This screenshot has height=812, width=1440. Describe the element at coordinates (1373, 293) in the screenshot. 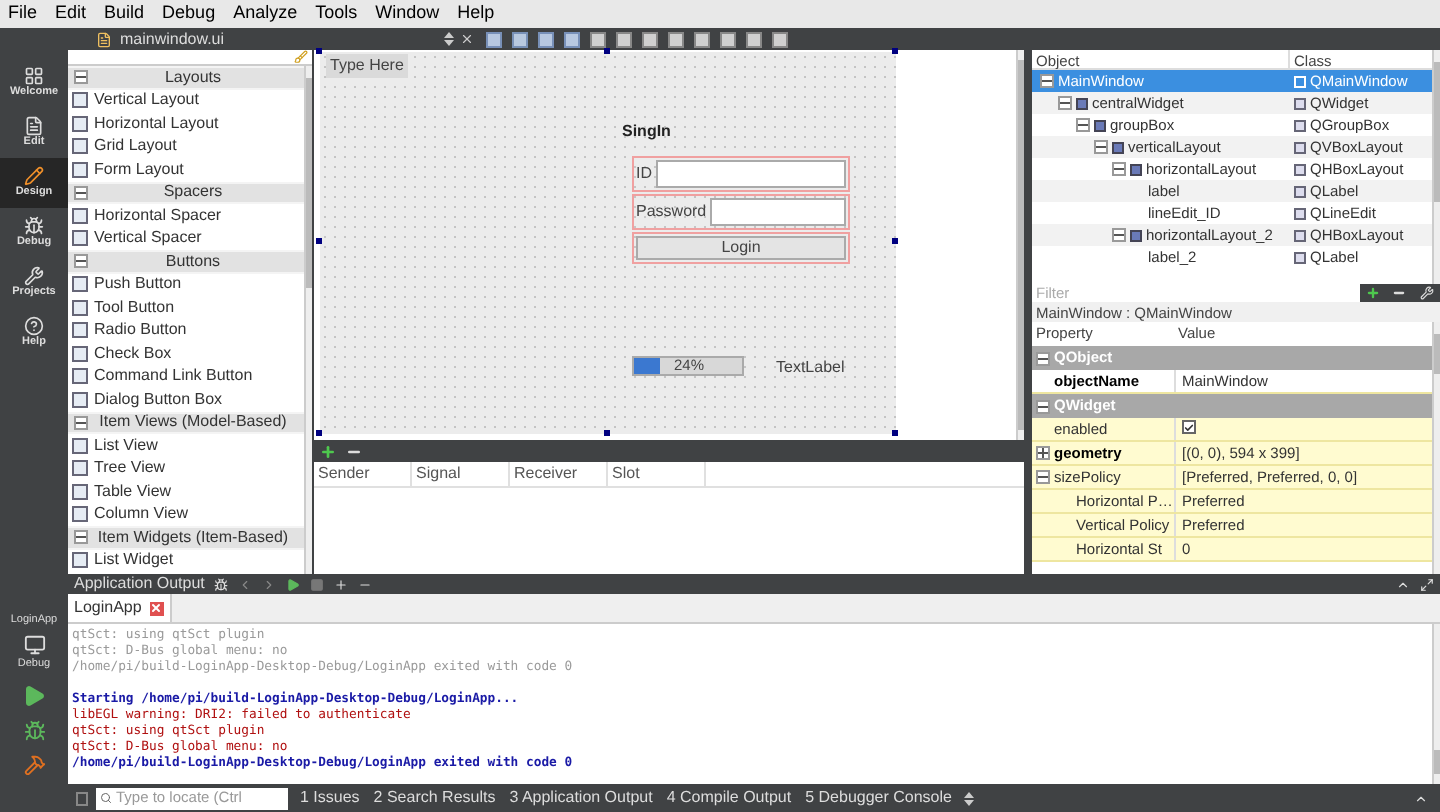

I see `add-property-icon` at that location.